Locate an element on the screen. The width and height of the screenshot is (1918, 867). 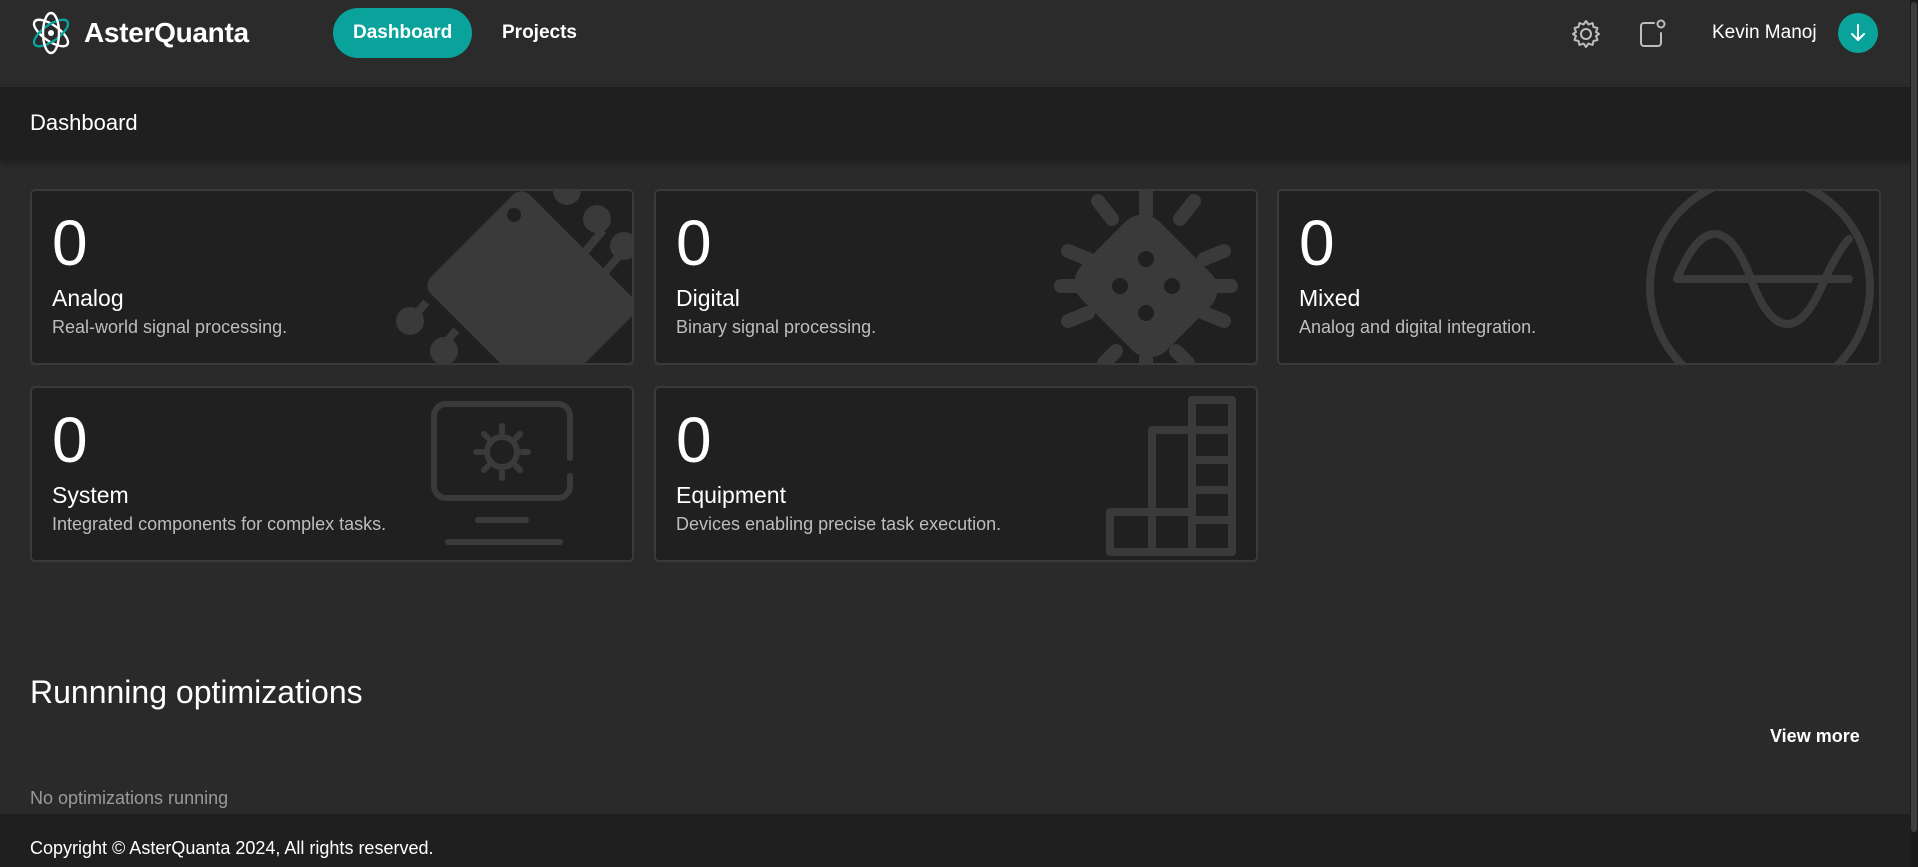
app-name: AsterQuanta is located at coordinates (166, 32).